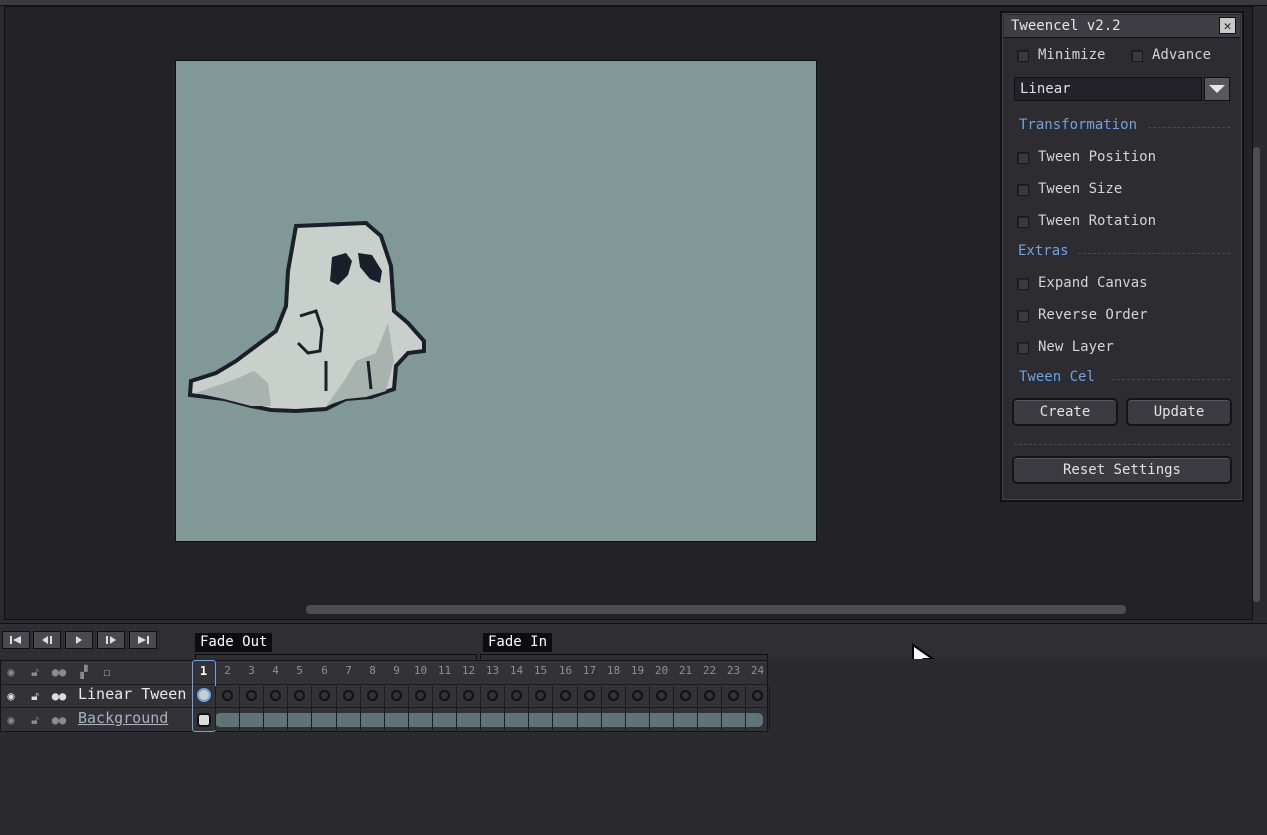 Image resolution: width=1267 pixels, height=835 pixels. Describe the element at coordinates (1189, 127) in the screenshot. I see `section-divider` at that location.